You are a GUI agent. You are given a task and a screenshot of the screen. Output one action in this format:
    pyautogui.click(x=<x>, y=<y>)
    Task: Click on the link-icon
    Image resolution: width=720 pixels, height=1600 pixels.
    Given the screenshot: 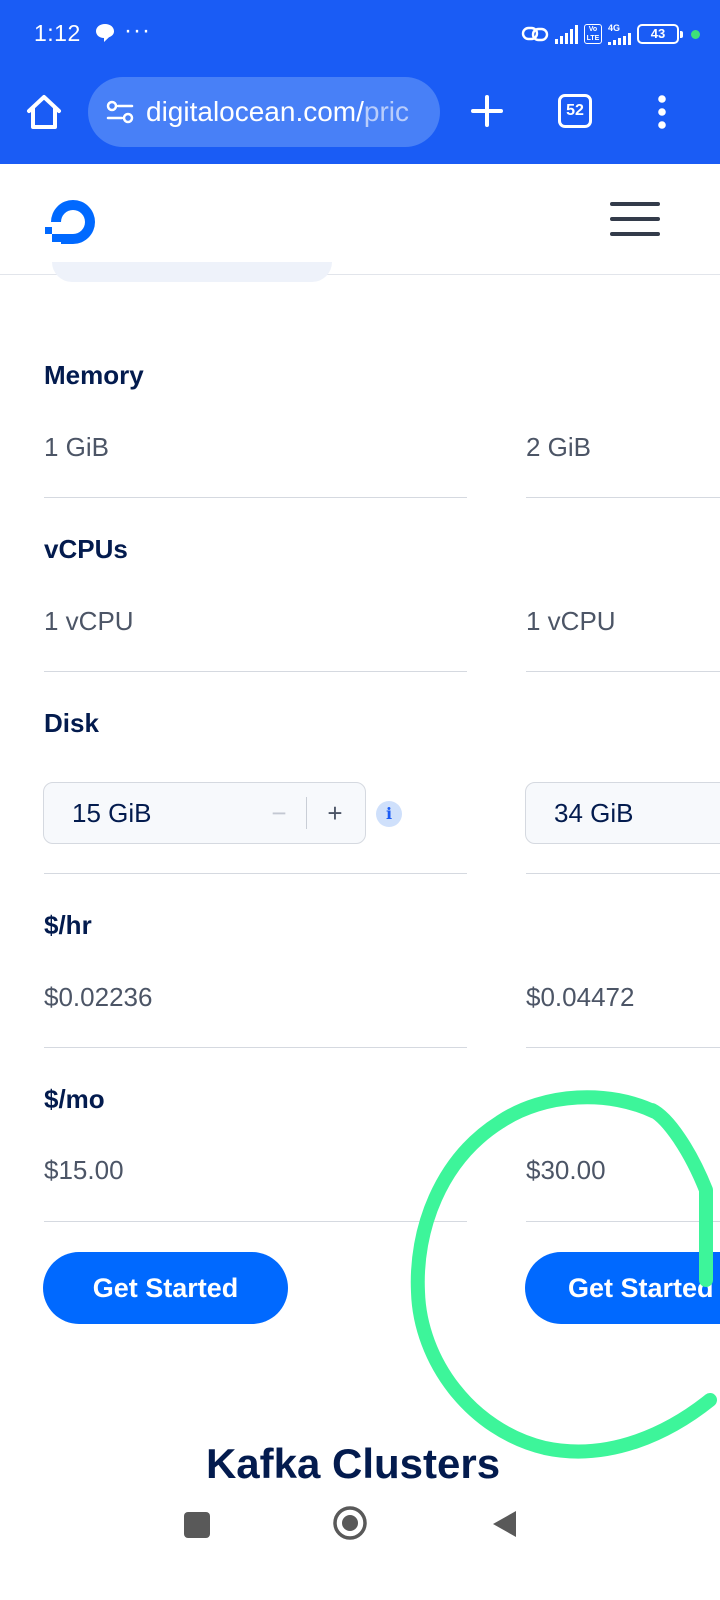 What is the action you would take?
    pyautogui.click(x=535, y=34)
    